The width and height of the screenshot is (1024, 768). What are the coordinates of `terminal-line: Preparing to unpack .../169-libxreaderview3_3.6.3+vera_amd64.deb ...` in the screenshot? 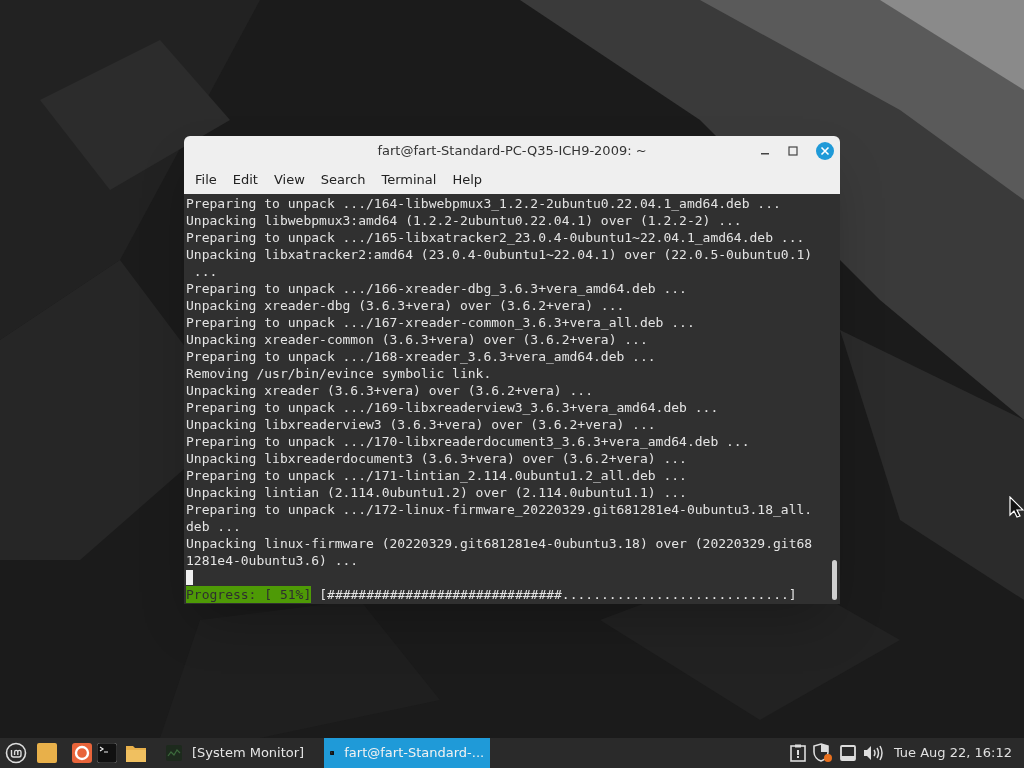 It's located at (452, 407).